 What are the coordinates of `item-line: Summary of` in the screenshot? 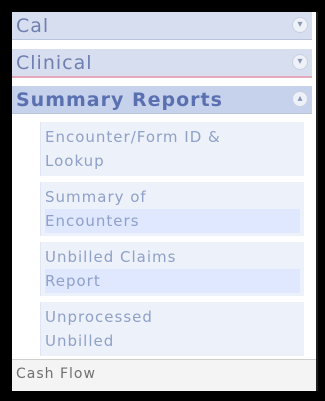 It's located at (96, 197).